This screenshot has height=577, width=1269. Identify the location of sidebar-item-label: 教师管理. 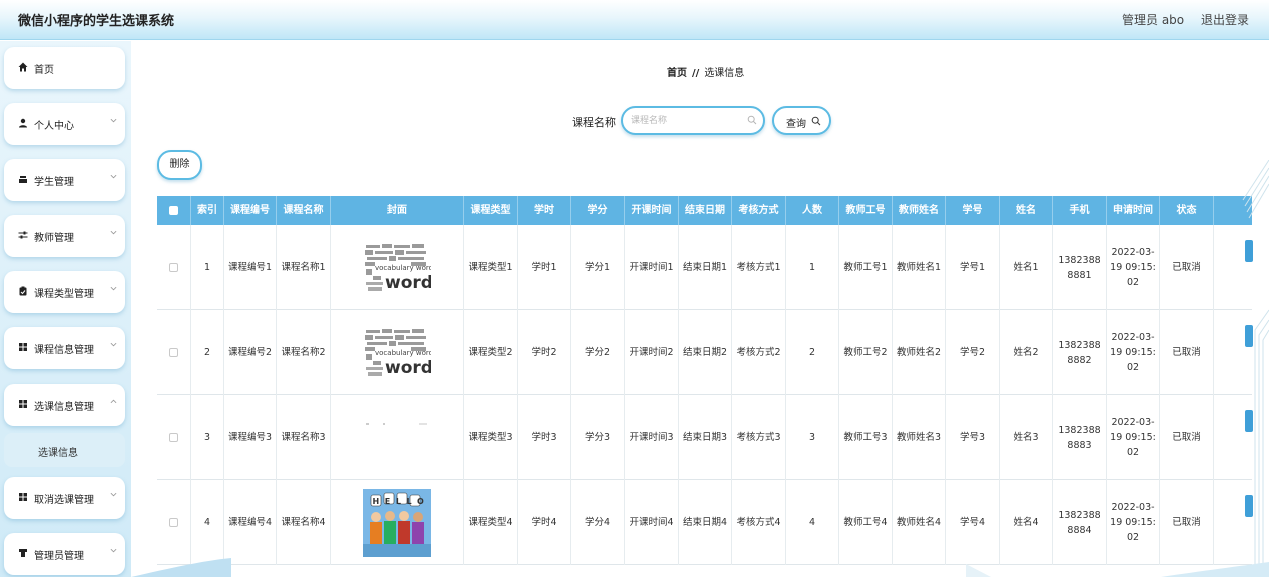
(54, 238).